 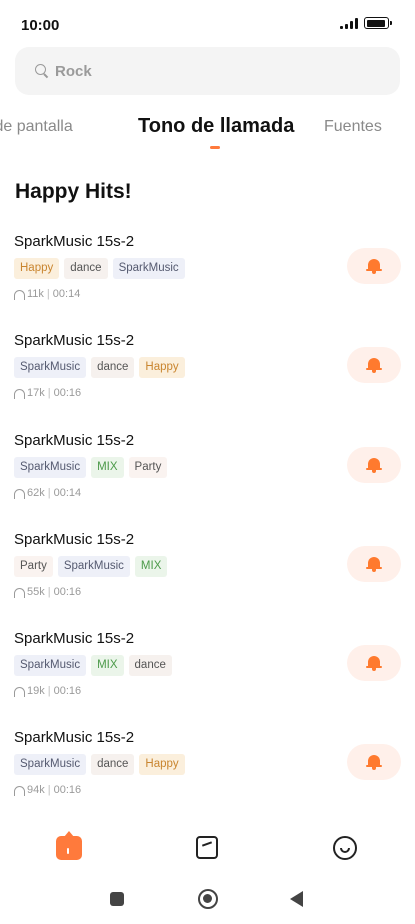 I want to click on play-count: 11k, so click(x=35, y=294).